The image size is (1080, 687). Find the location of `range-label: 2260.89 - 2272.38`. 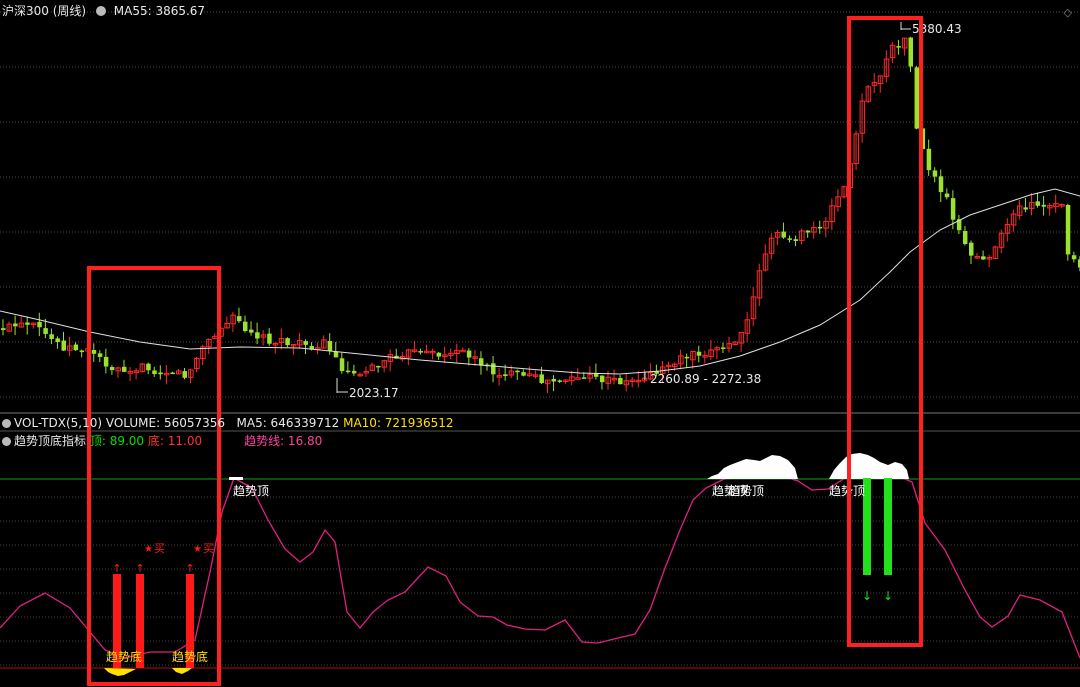

range-label: 2260.89 - 2272.38 is located at coordinates (705, 379).